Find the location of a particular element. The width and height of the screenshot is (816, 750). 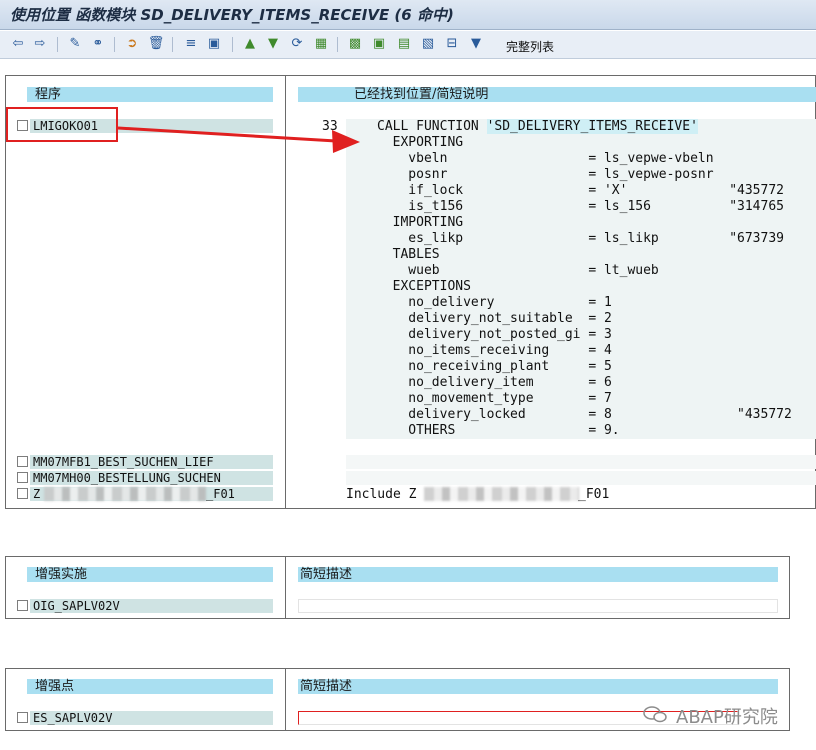

detail-icon: ▧ is located at coordinates (428, 44).